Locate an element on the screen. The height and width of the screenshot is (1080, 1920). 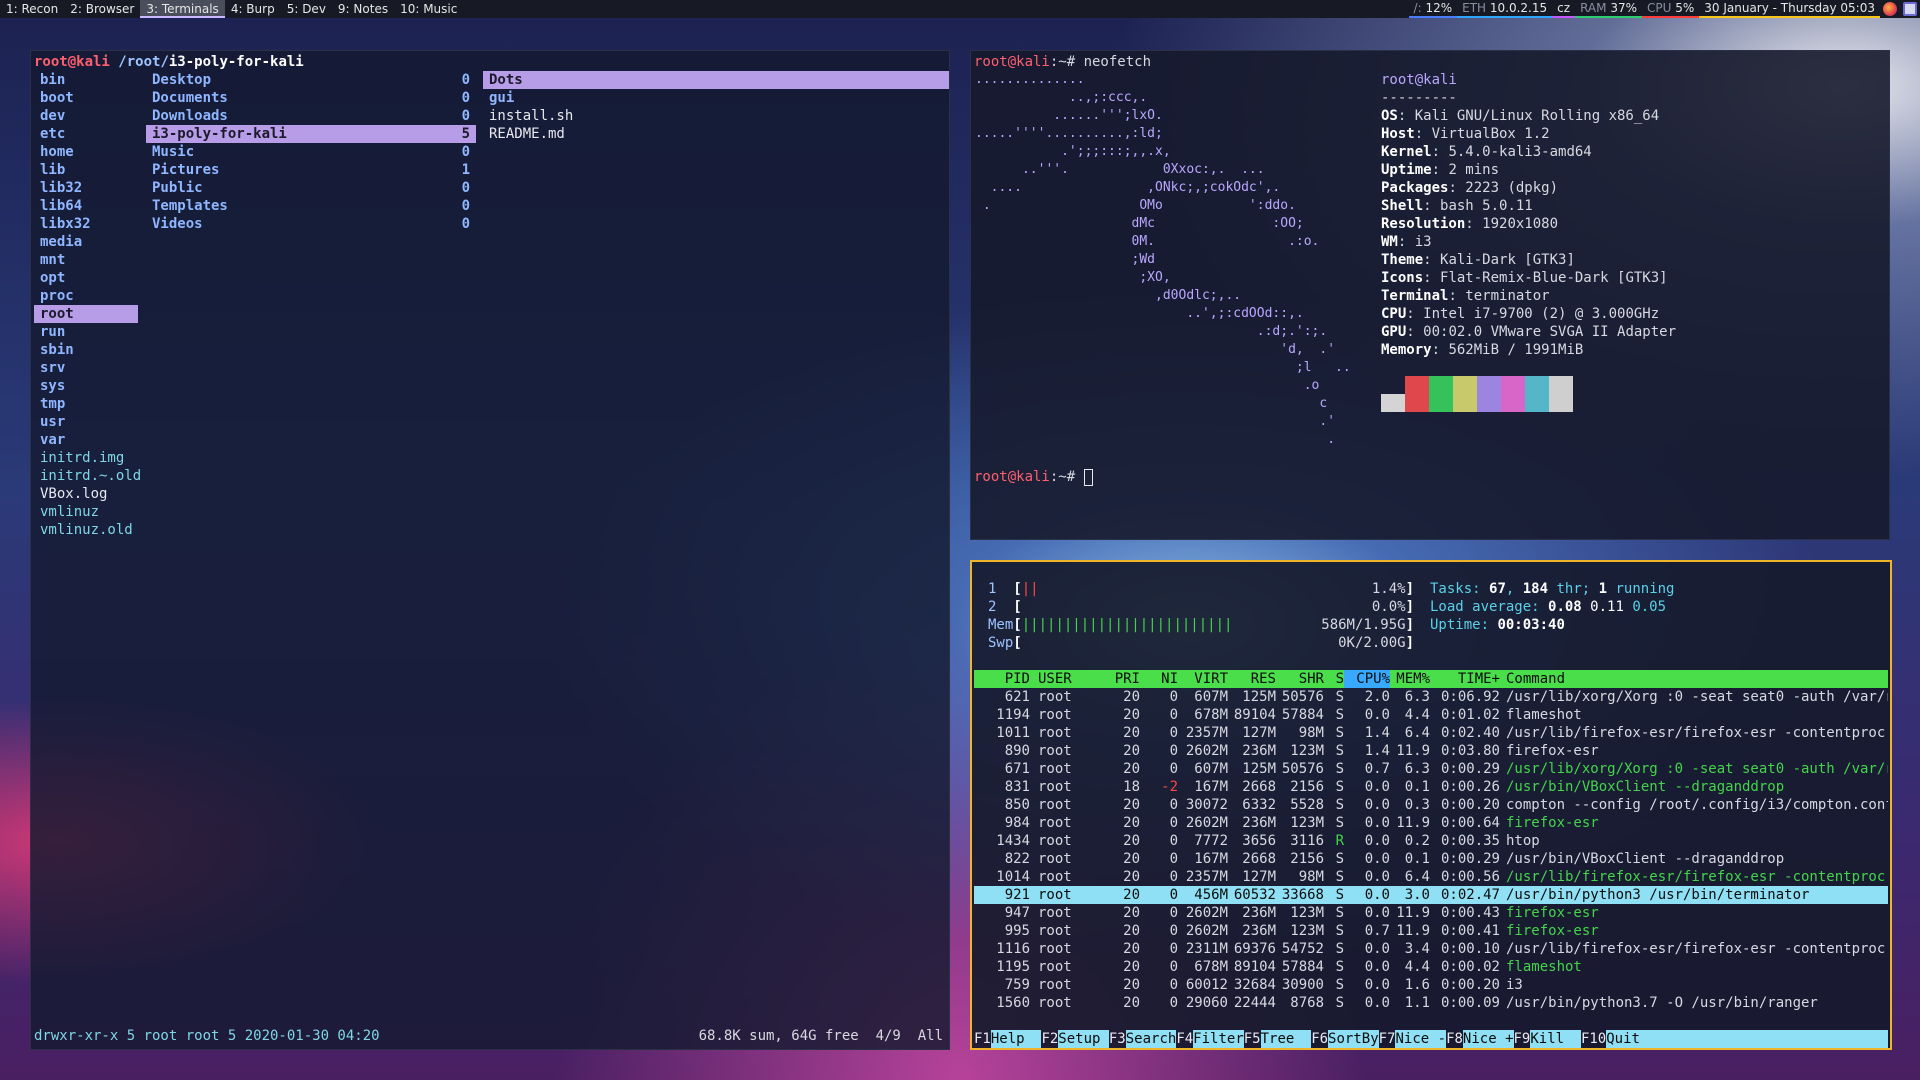
vbox-tray-icon is located at coordinates (1910, 9).